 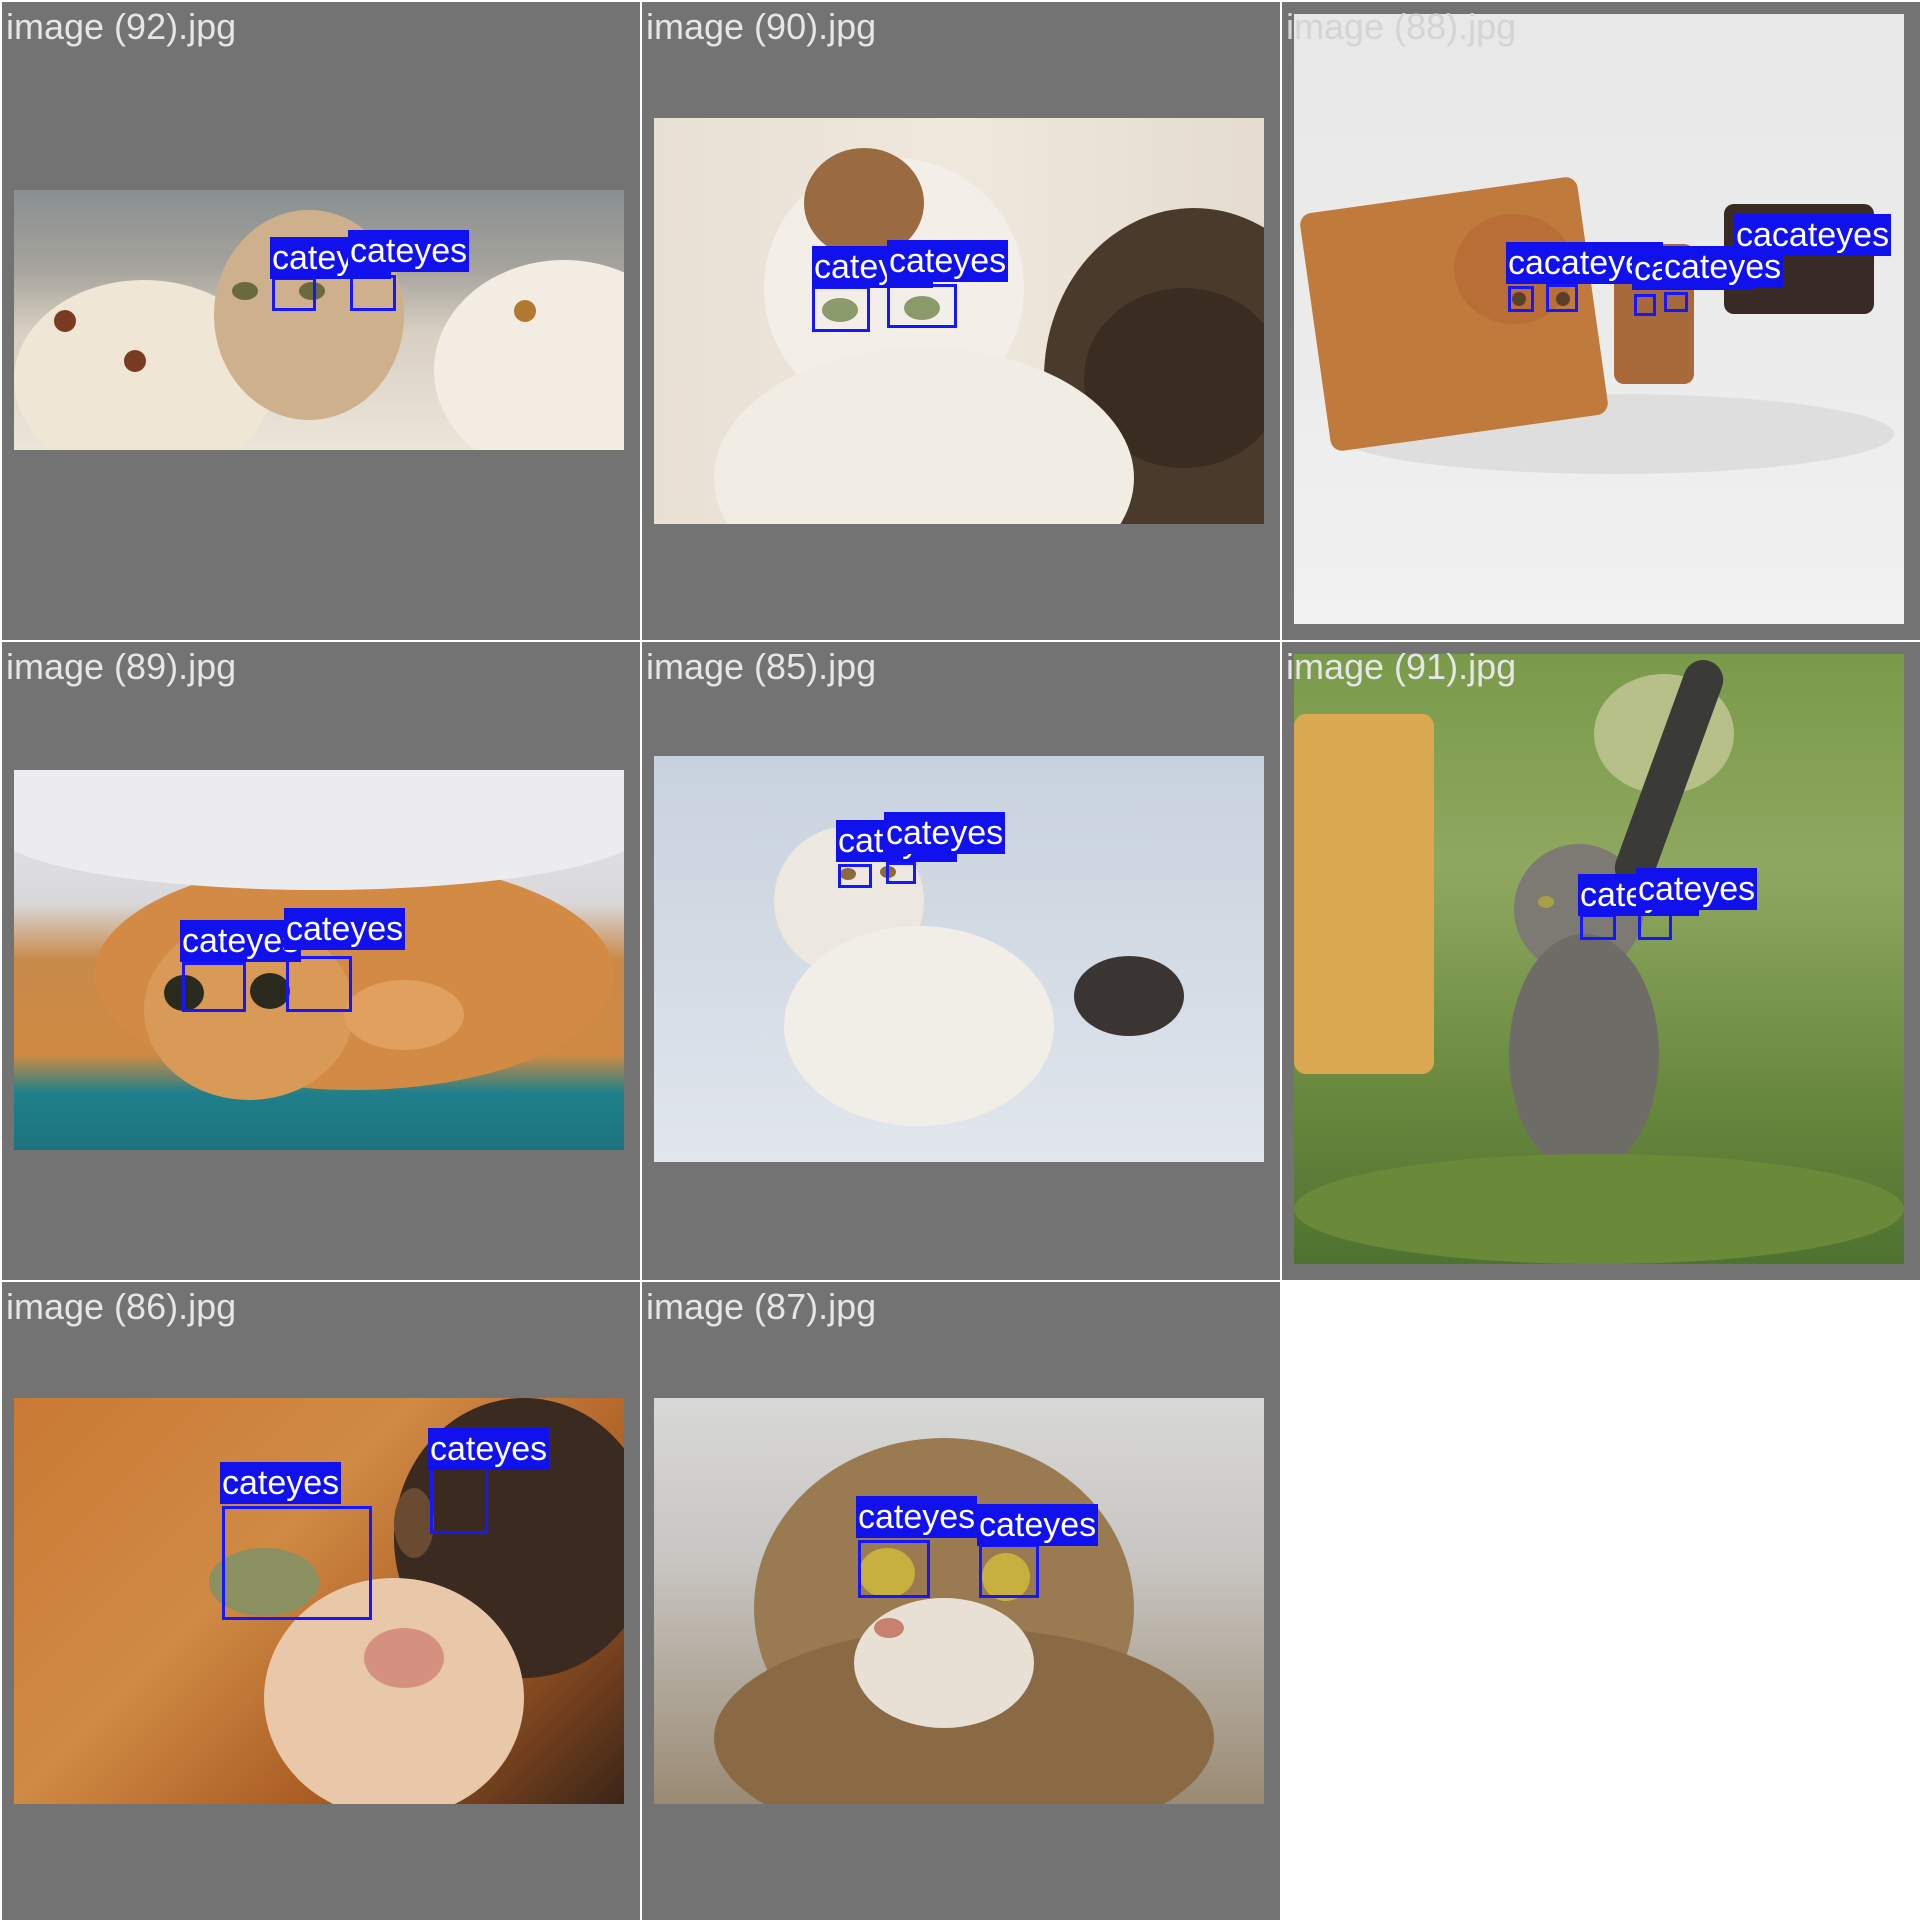 What do you see at coordinates (1601, 1601) in the screenshot?
I see `empty-grid-cell` at bounding box center [1601, 1601].